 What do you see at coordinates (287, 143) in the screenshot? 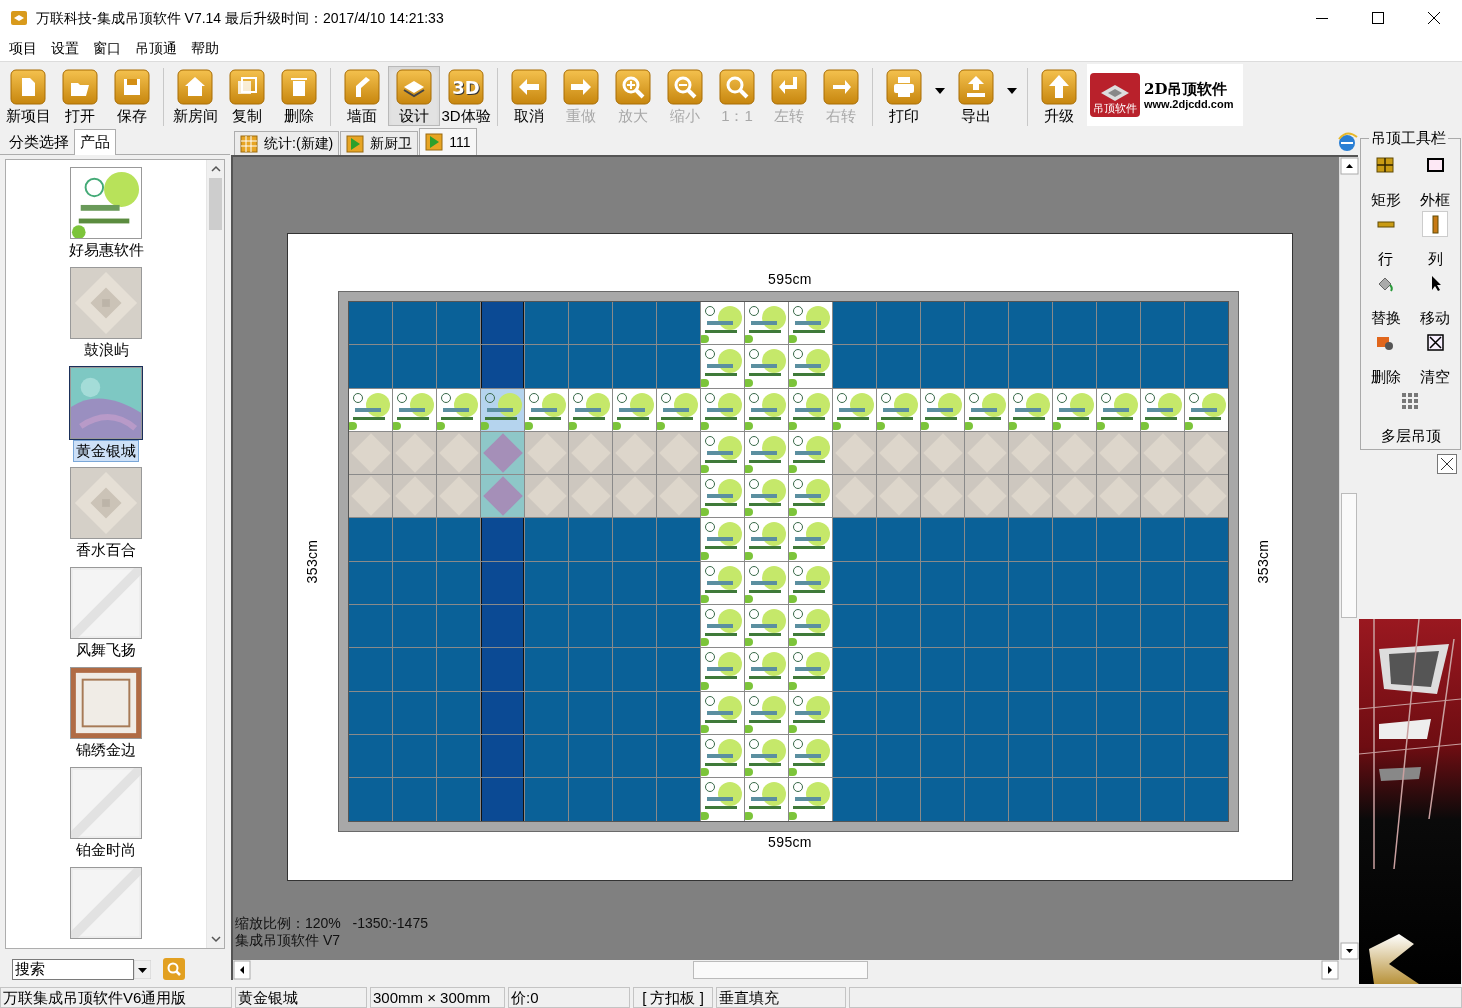
I see `document-tab: 统计:(新建)` at bounding box center [287, 143].